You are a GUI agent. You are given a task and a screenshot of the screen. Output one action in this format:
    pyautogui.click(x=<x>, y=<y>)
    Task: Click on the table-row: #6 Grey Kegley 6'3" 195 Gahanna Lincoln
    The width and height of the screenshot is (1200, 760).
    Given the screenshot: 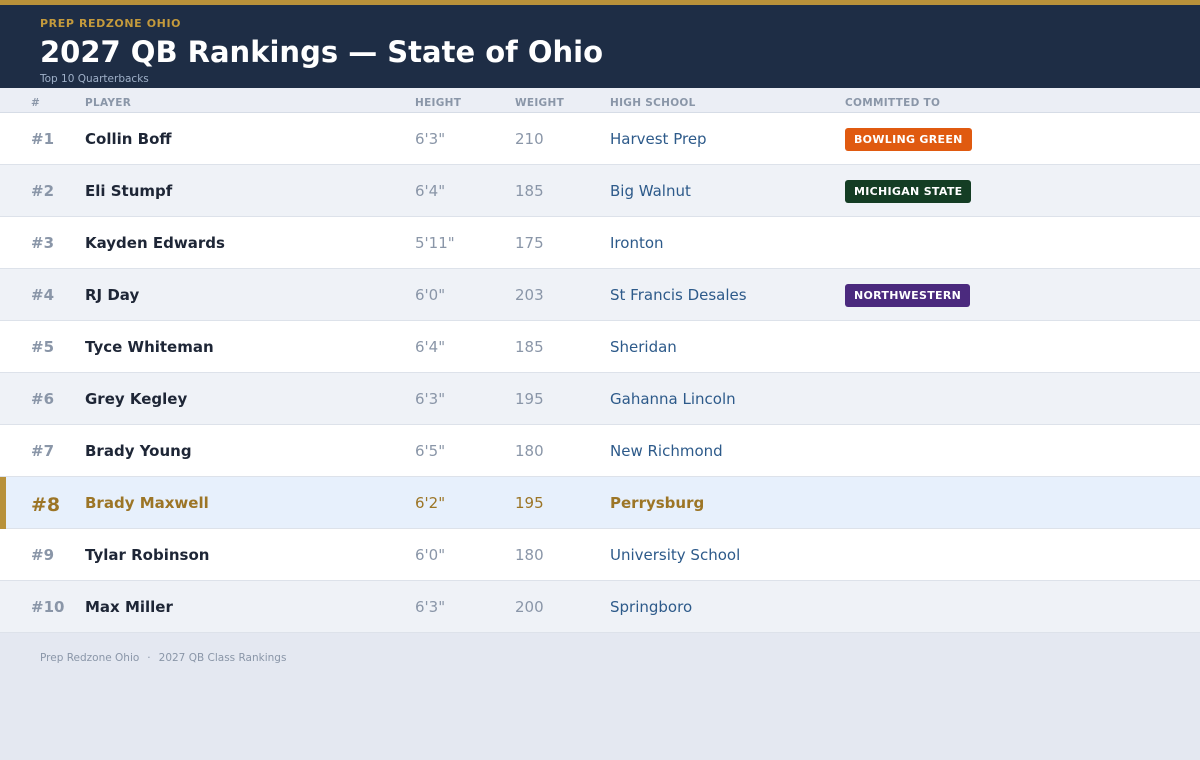 What is the action you would take?
    pyautogui.click(x=600, y=399)
    